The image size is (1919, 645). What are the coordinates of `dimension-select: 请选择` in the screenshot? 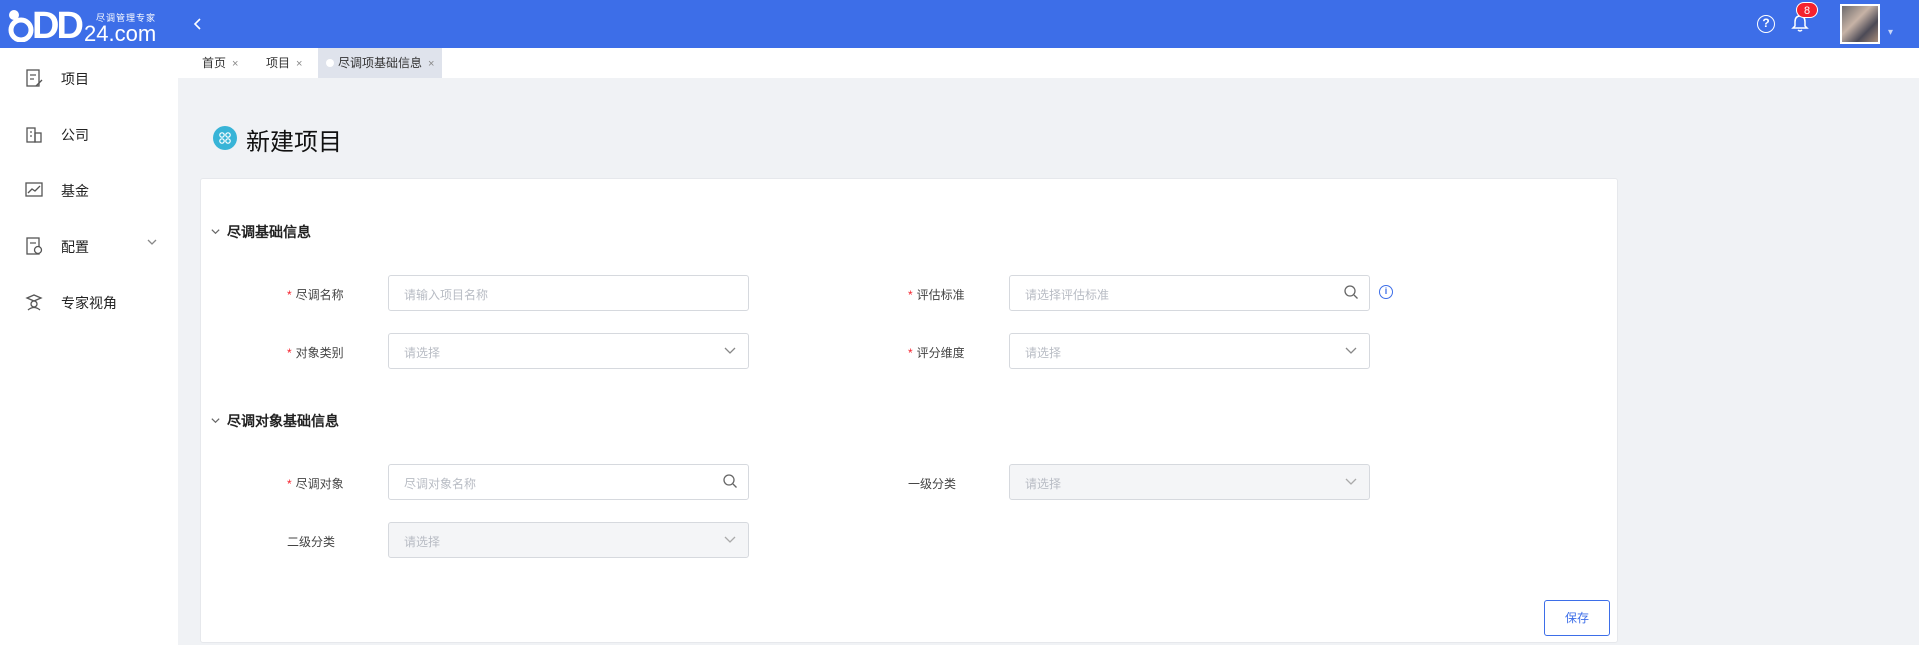 It's located at (1189, 351).